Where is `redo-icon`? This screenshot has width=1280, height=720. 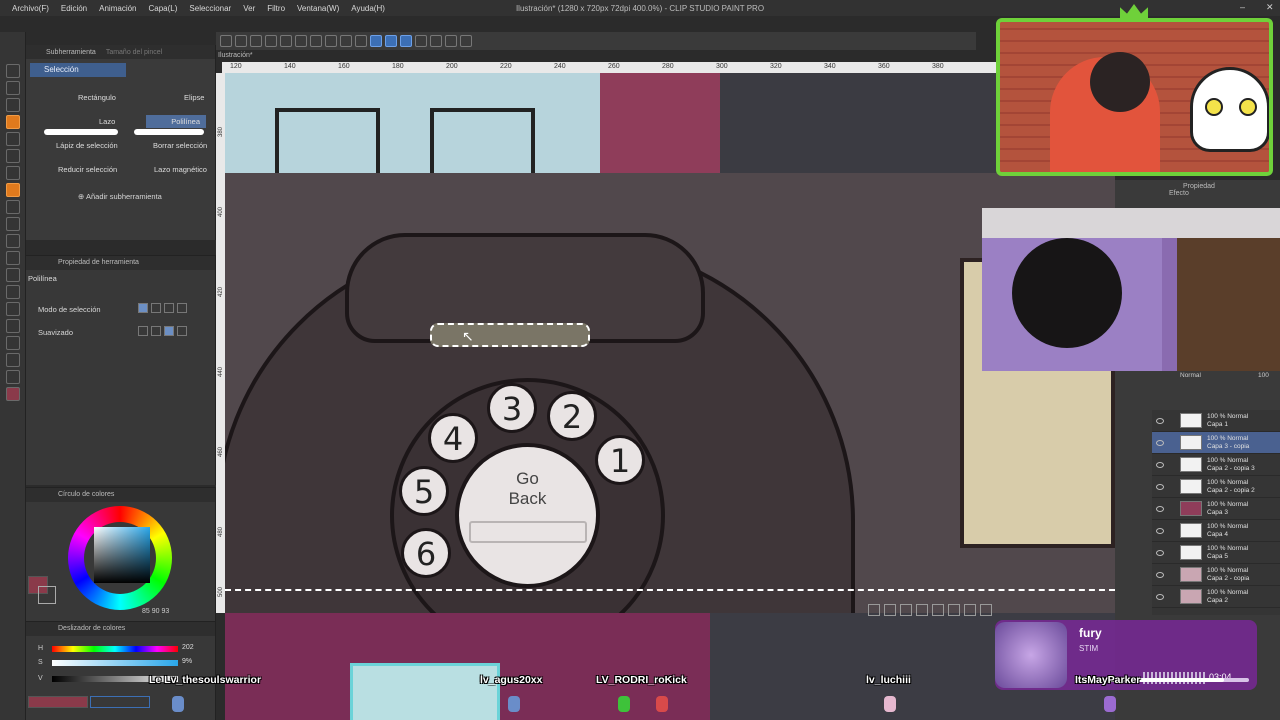 redo-icon is located at coordinates (301, 41).